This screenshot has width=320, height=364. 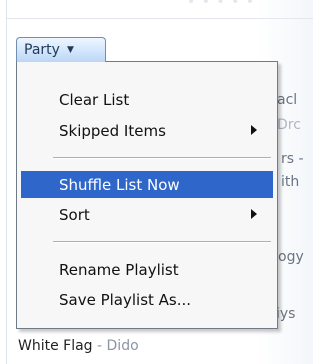 What do you see at coordinates (147, 214) in the screenshot?
I see `menu-item-sort: Sort` at bounding box center [147, 214].